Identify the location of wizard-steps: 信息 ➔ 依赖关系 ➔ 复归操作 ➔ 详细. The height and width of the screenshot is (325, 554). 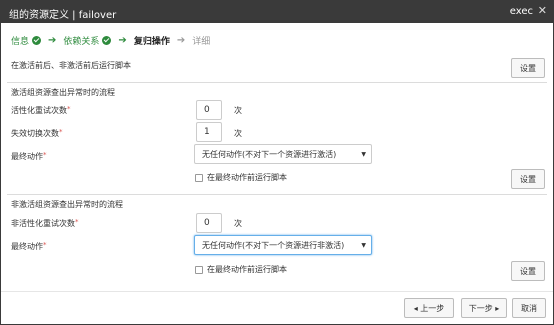
(110, 40).